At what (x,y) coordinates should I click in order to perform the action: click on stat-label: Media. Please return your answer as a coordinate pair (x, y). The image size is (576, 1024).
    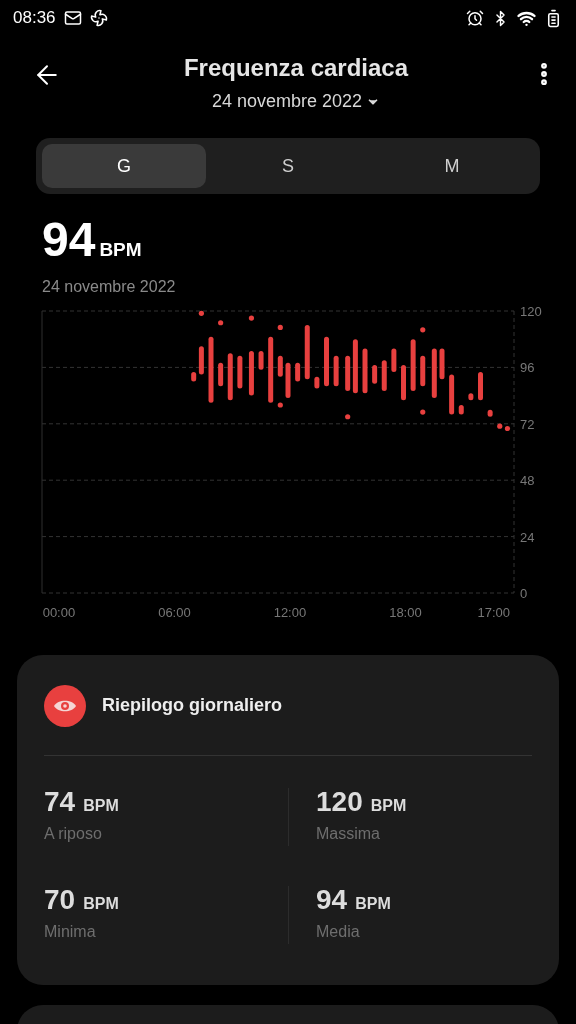
    Looking at the image, I should click on (338, 931).